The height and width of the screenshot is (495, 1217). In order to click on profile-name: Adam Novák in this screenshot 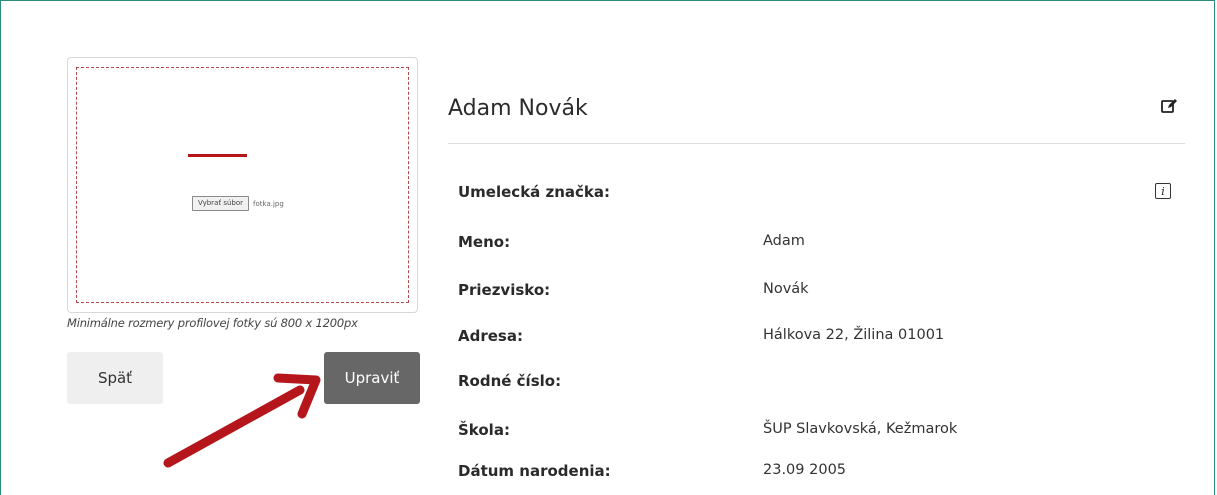, I will do `click(518, 108)`.